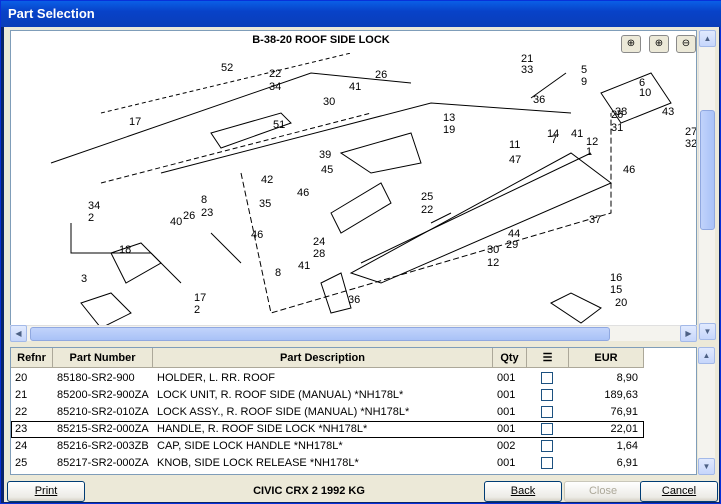  I want to click on callout-31: 31, so click(617, 128).